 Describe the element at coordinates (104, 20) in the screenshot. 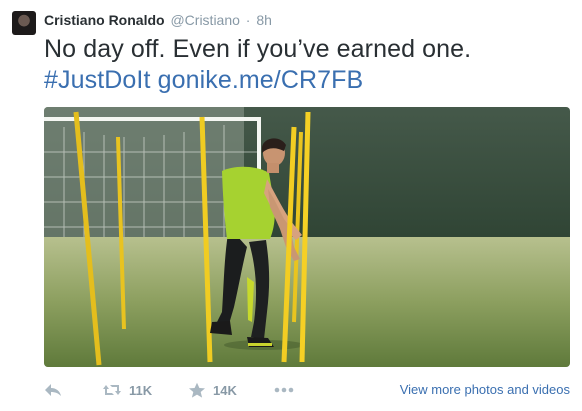

I see `author-name: Cristiano Ronaldo` at that location.